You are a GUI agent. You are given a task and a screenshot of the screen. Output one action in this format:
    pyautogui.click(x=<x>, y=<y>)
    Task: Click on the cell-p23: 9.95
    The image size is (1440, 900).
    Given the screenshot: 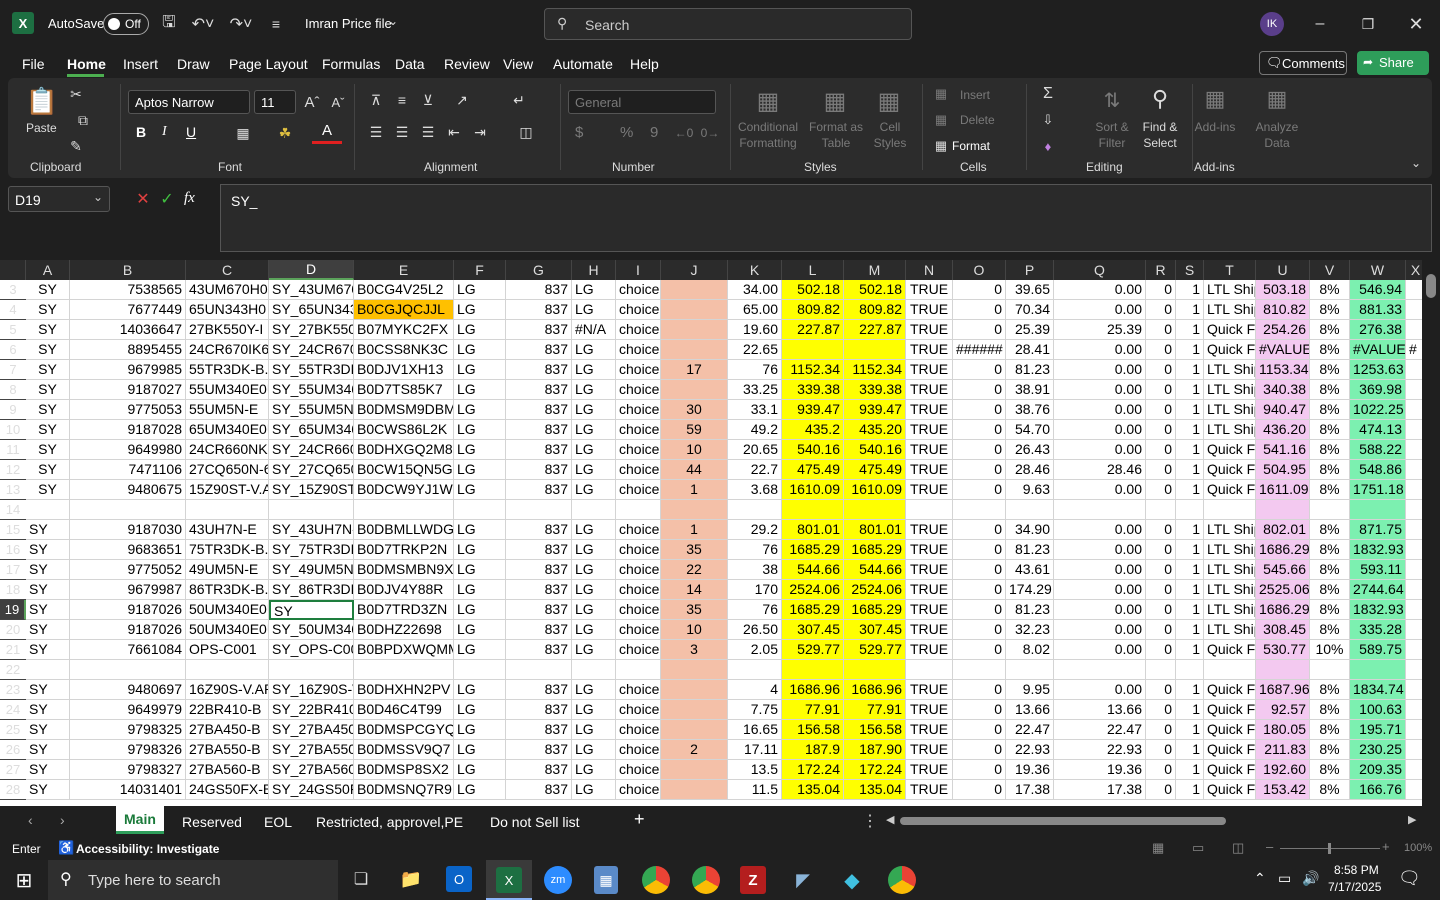 What is the action you would take?
    pyautogui.click(x=1030, y=690)
    